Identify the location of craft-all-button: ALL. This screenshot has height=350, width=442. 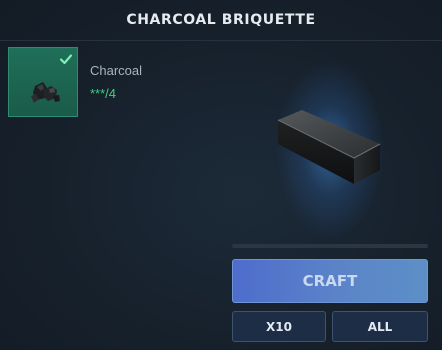
(380, 326).